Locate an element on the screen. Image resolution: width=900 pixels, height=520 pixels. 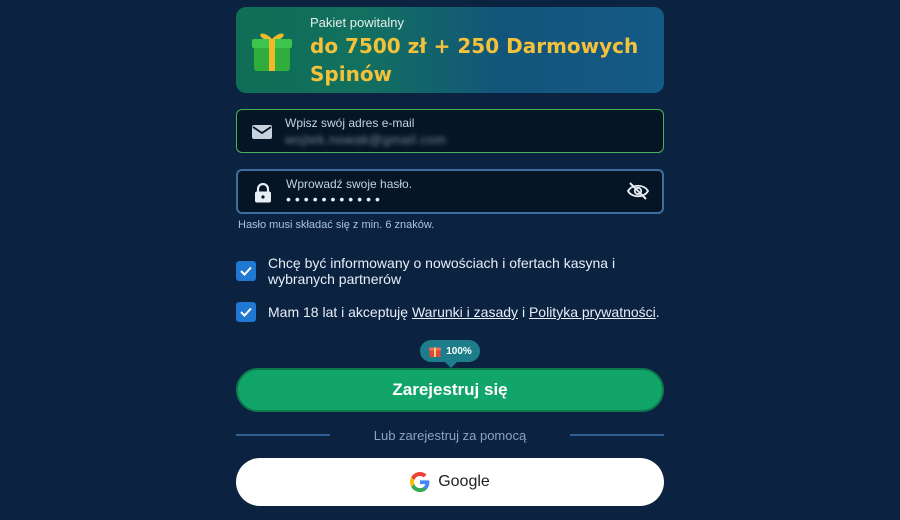
marketing-consent-checkbox is located at coordinates (246, 271).